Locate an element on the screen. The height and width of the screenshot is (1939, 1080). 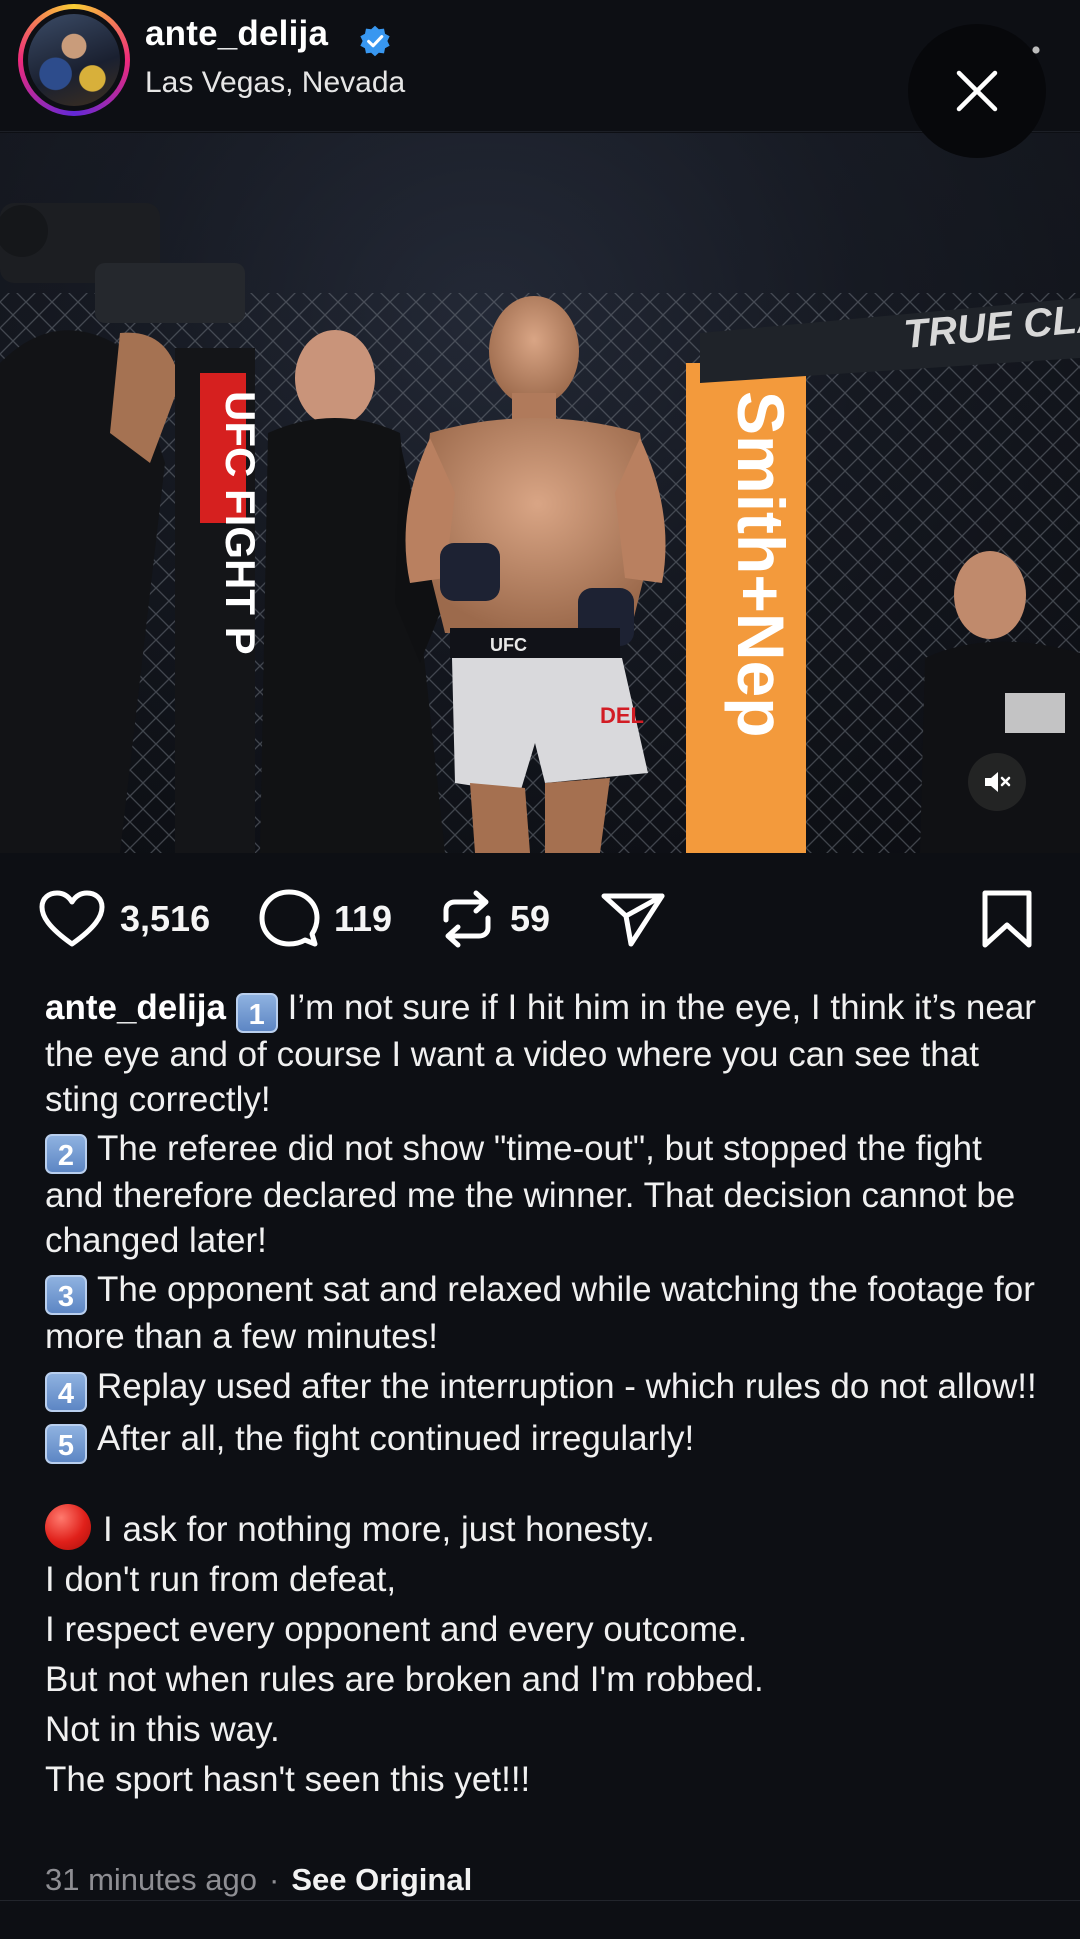
shorts-brand-text: UFC is located at coordinates (508, 645).